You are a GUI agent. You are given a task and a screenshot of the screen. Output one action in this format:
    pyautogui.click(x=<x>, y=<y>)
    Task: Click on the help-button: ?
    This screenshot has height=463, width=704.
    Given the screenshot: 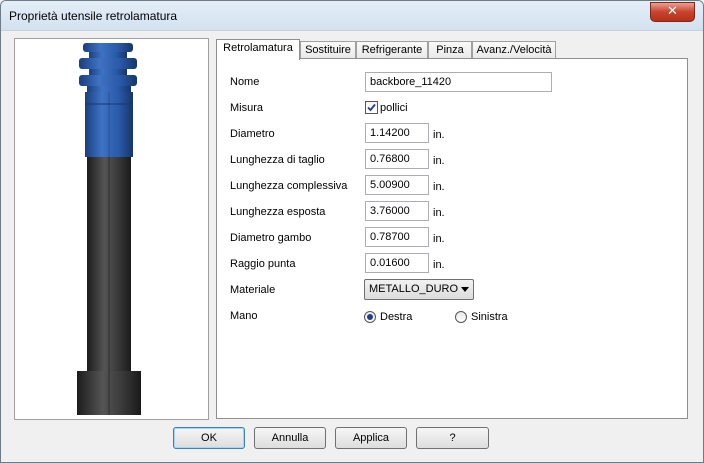 What is the action you would take?
    pyautogui.click(x=452, y=438)
    